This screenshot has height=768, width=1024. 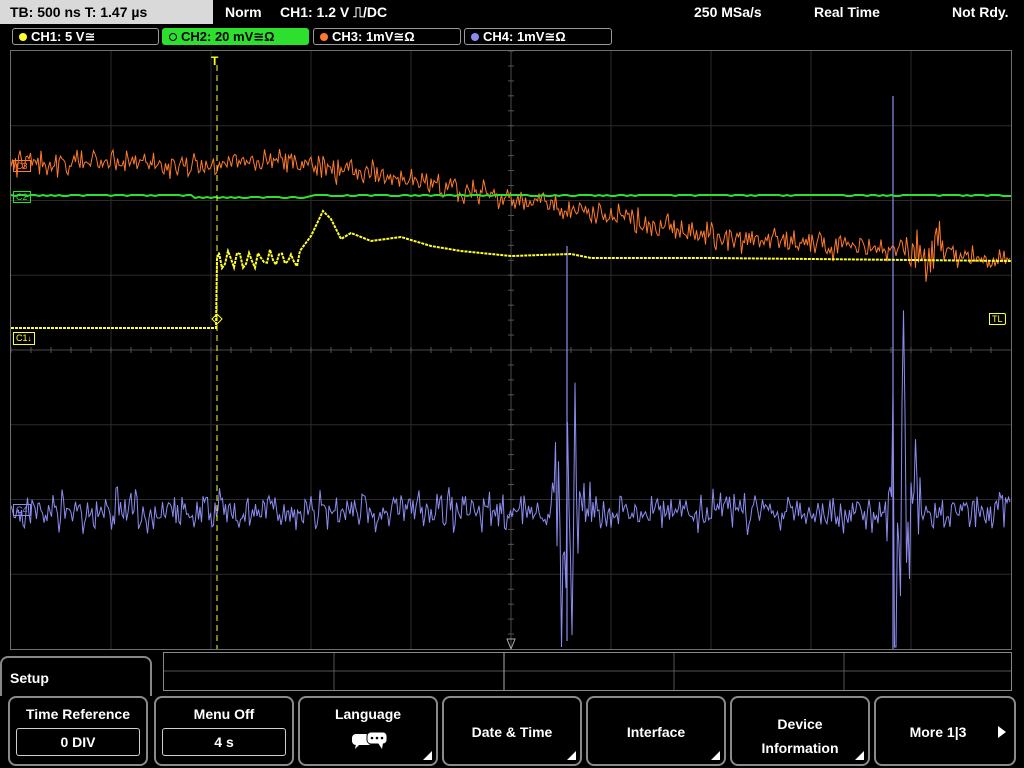 What do you see at coordinates (373, 36) in the screenshot?
I see `channel-tab-label: CH3: 1mV≅Ω` at bounding box center [373, 36].